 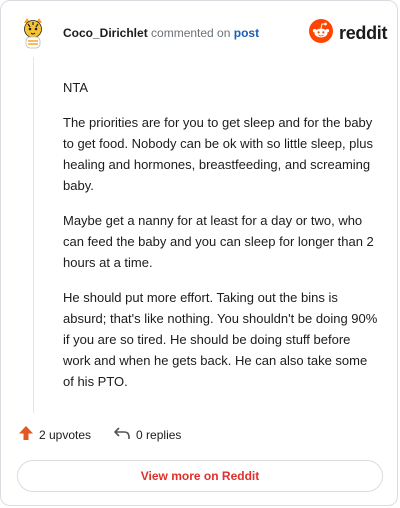 I want to click on username: Coco_Dirichlet, so click(x=105, y=33).